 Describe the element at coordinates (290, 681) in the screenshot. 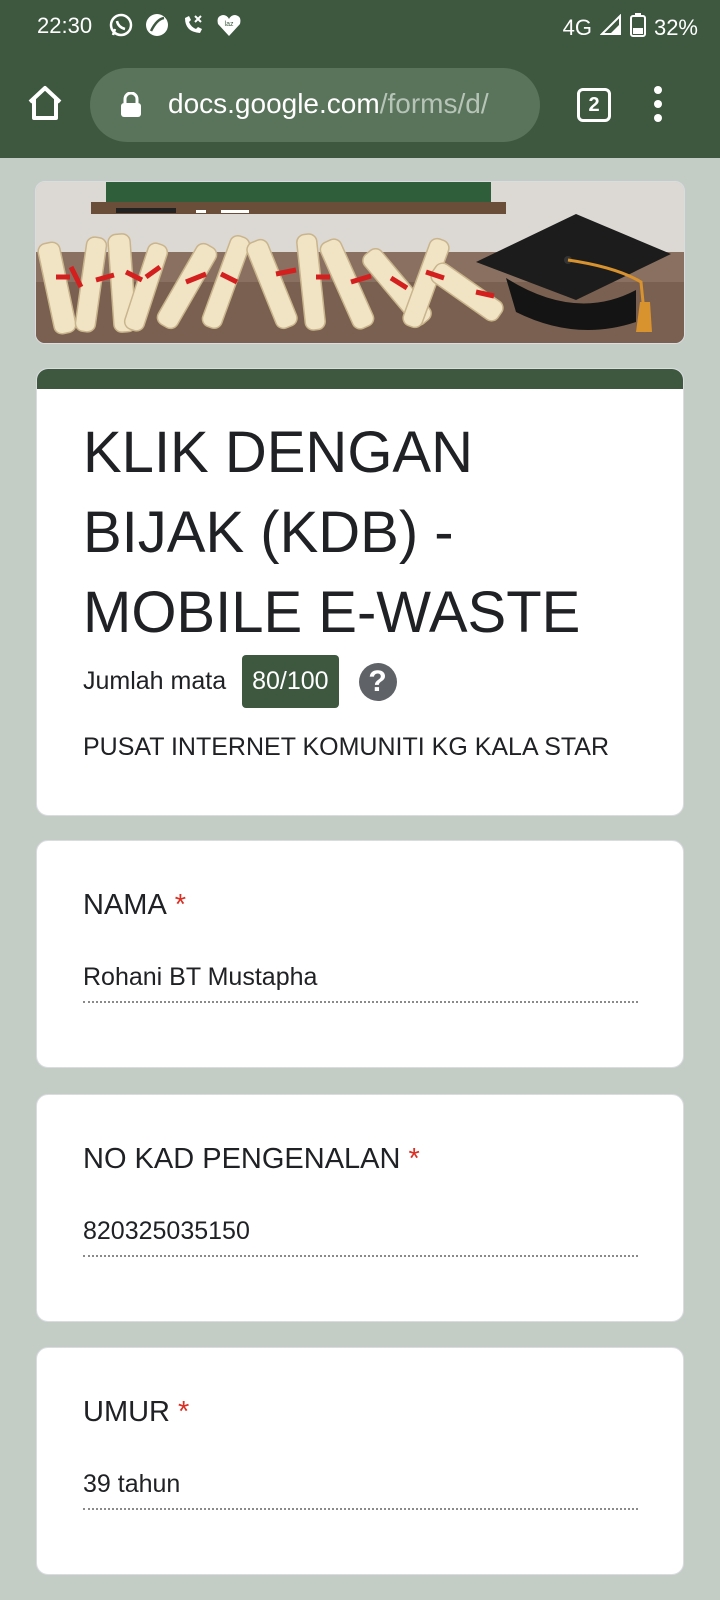

I see `score-badge: 80/100` at that location.